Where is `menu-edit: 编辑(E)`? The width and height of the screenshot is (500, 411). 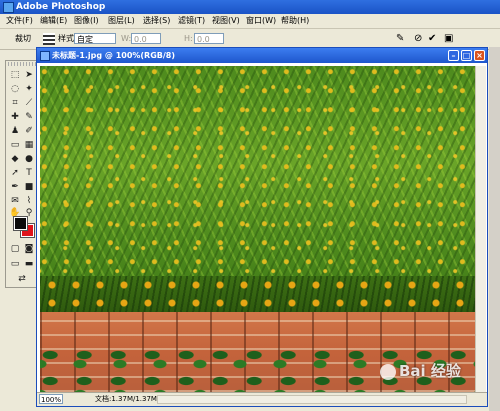 menu-edit: 编辑(E) is located at coordinates (53, 21).